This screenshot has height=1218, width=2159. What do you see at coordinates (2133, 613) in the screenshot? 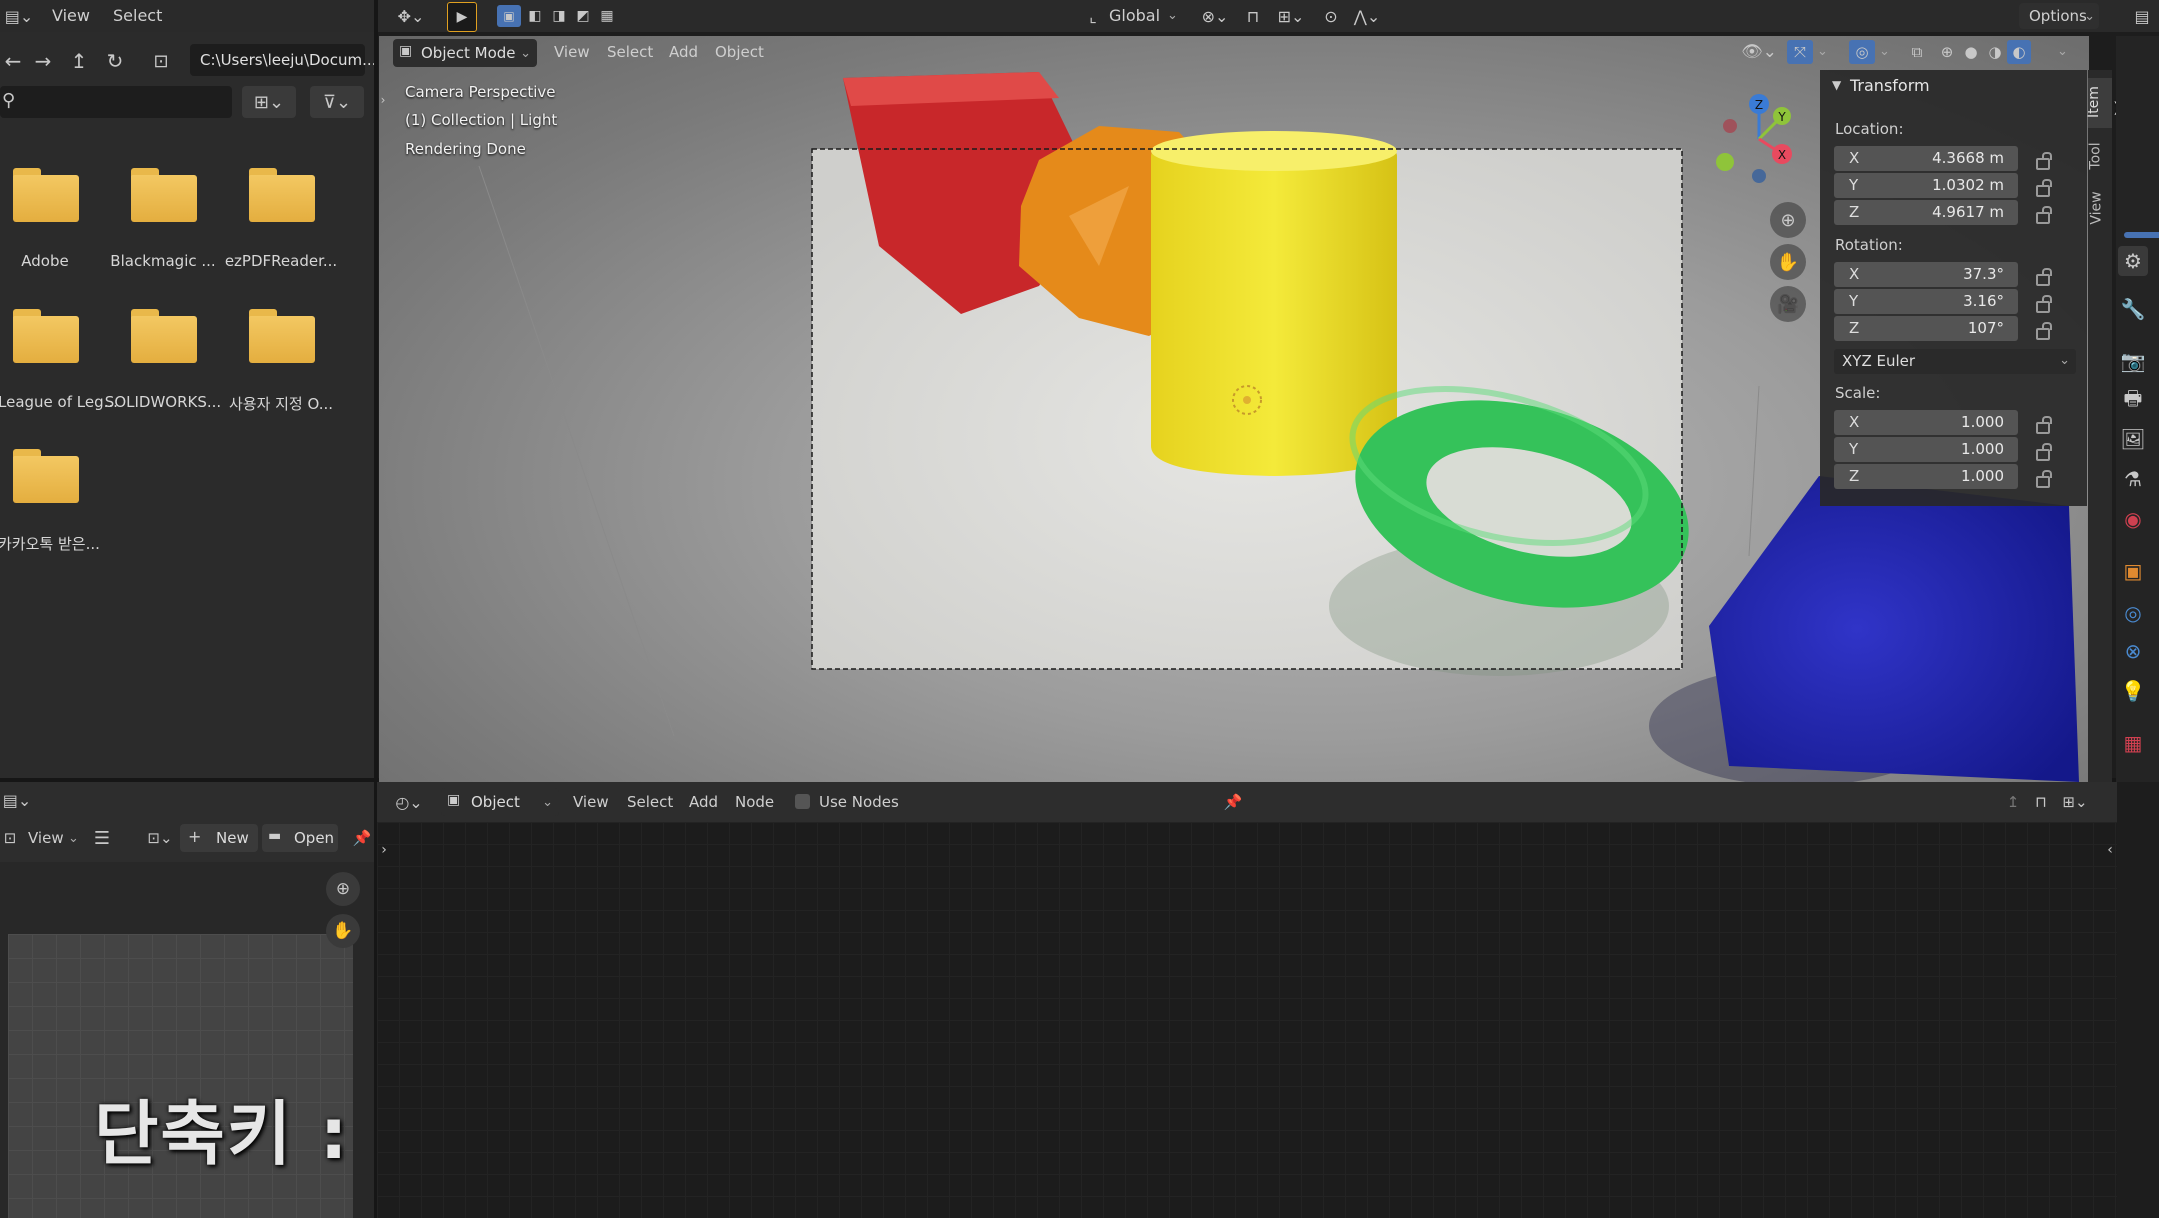
I see `physics-icon: ◎` at bounding box center [2133, 613].